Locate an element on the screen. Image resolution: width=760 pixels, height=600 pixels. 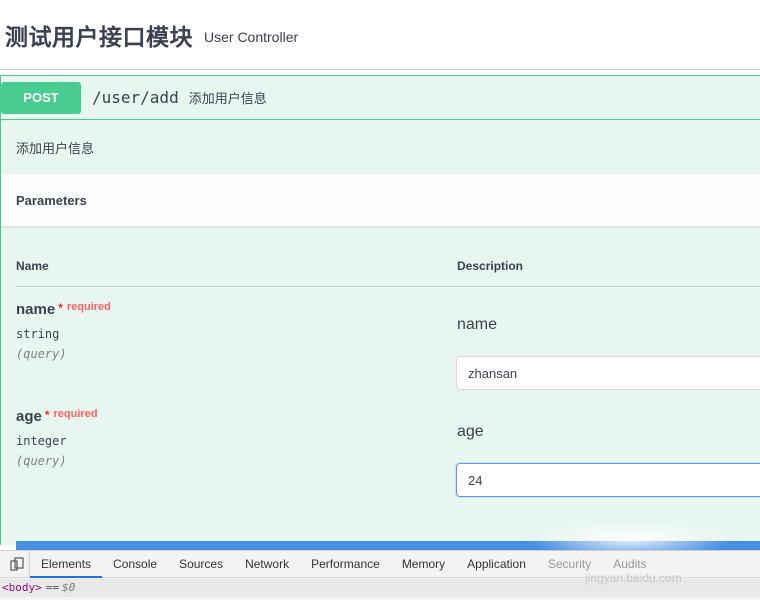
param-name-text: name is located at coordinates (36, 309).